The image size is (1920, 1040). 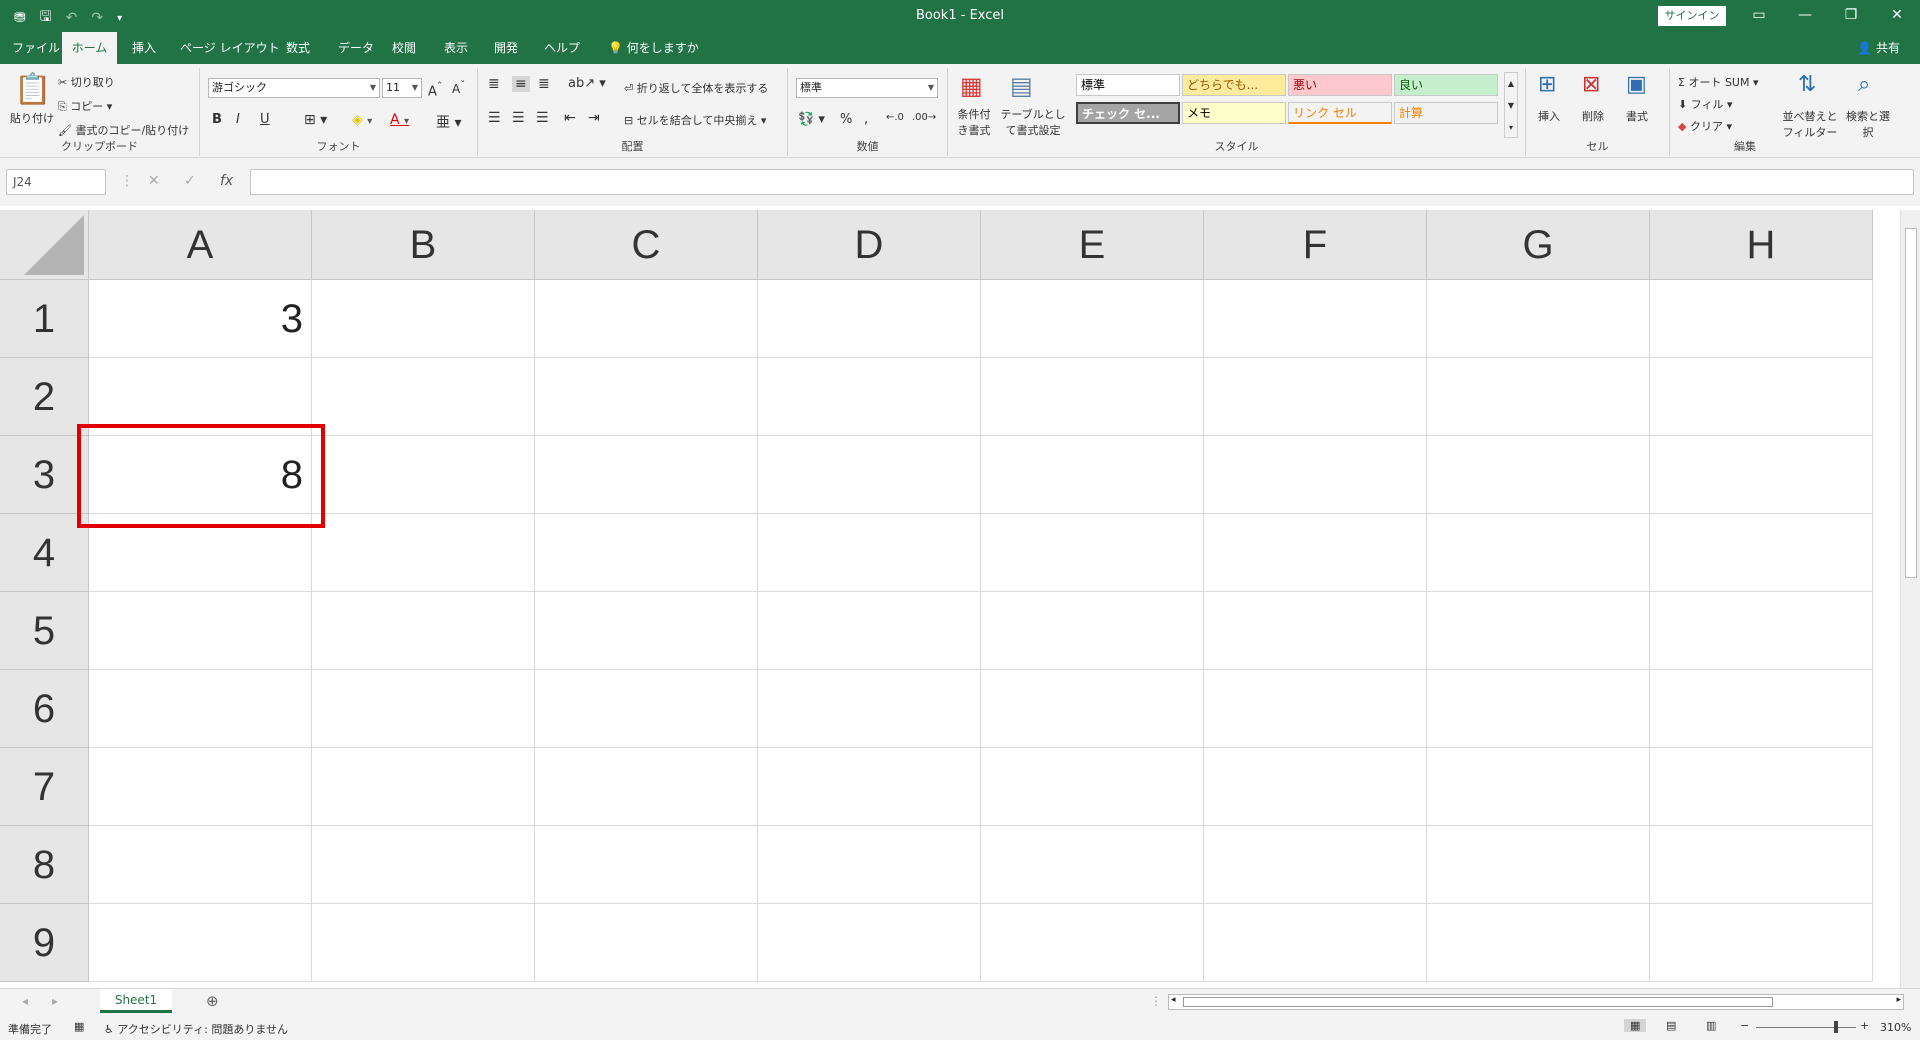 What do you see at coordinates (1315, 865) in the screenshot?
I see `cell-F8` at bounding box center [1315, 865].